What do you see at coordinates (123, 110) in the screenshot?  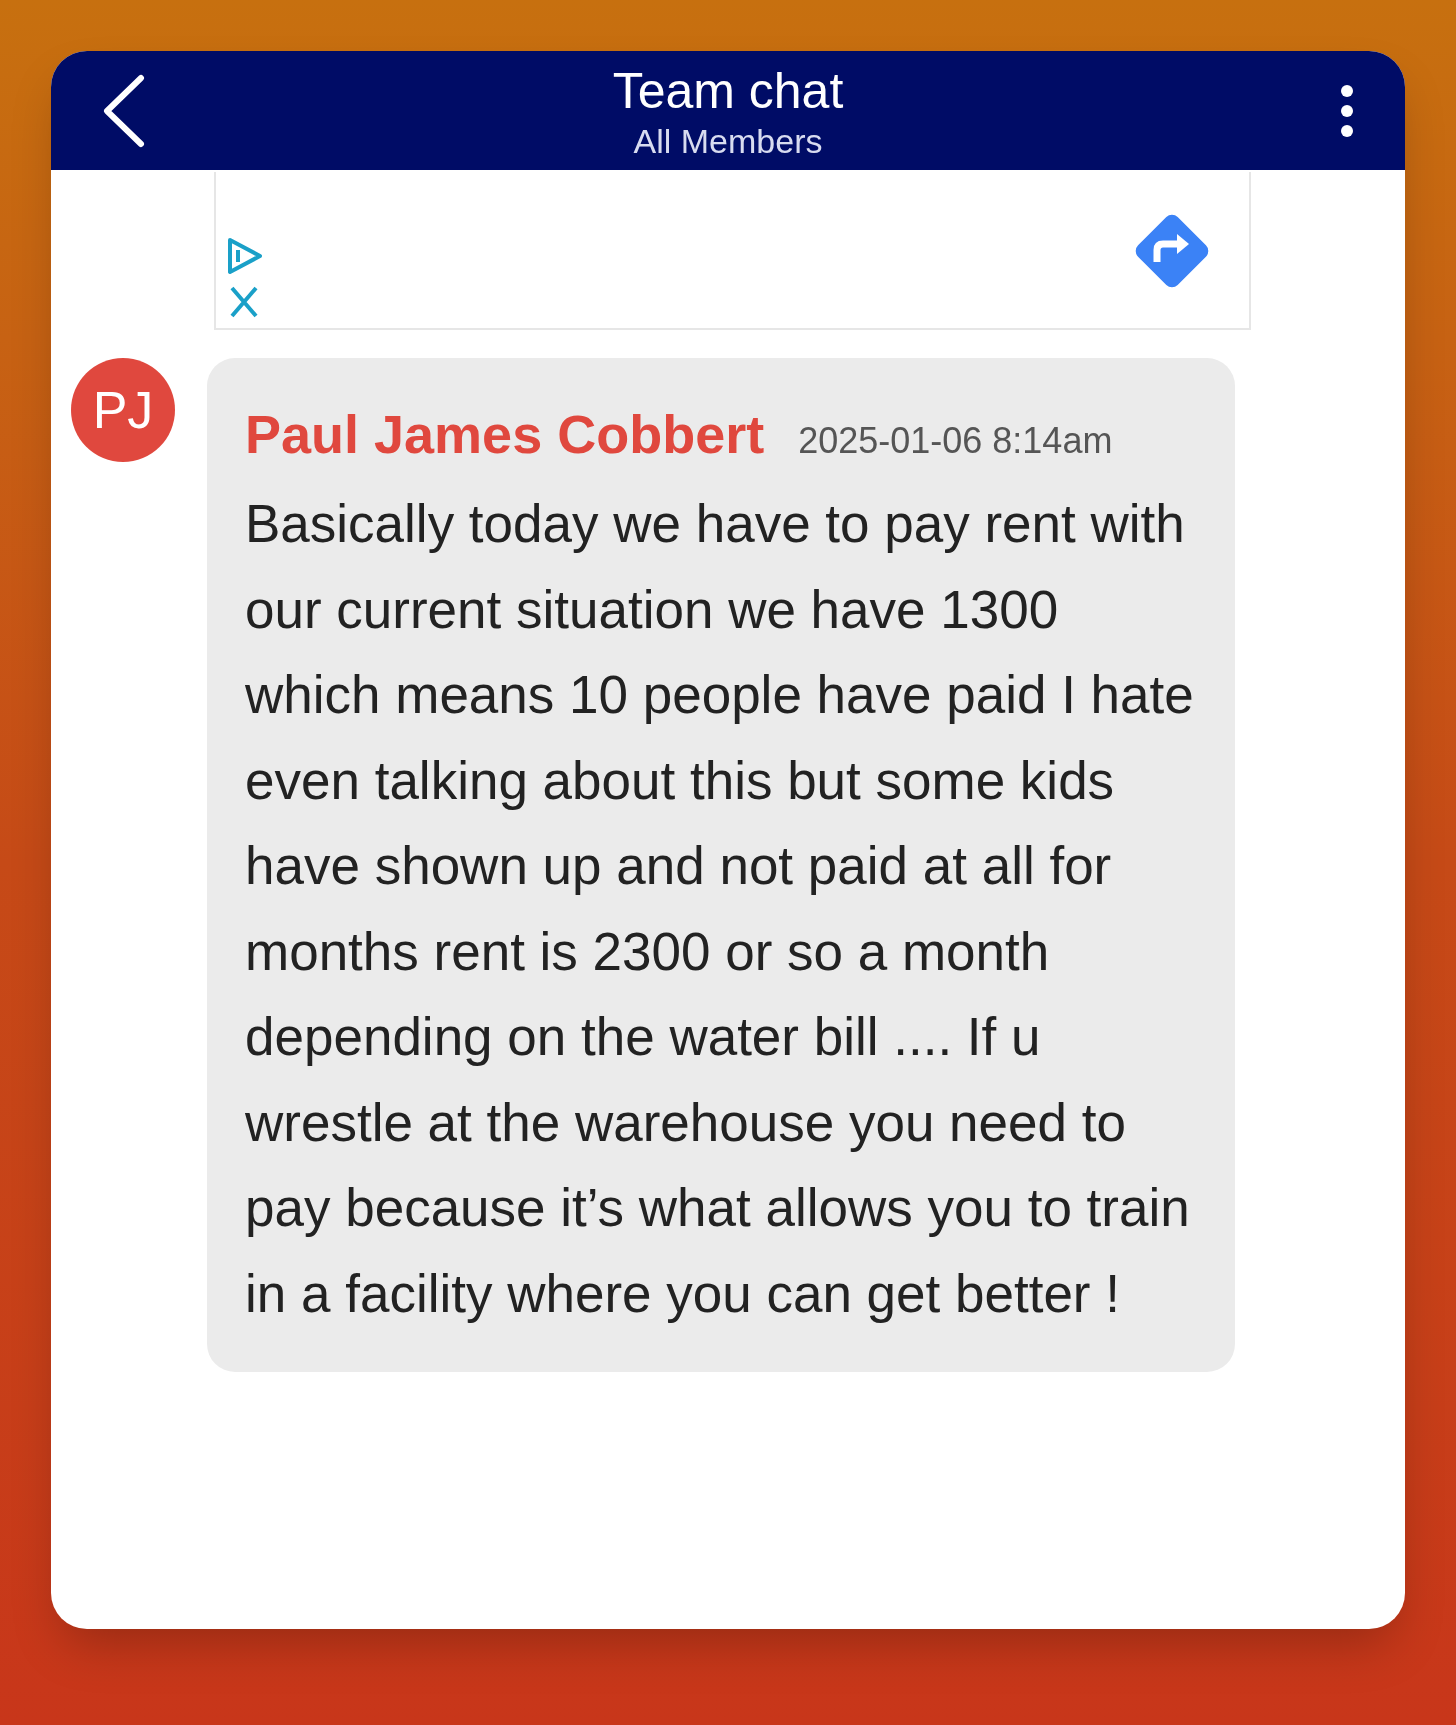 I see `back-icon` at bounding box center [123, 110].